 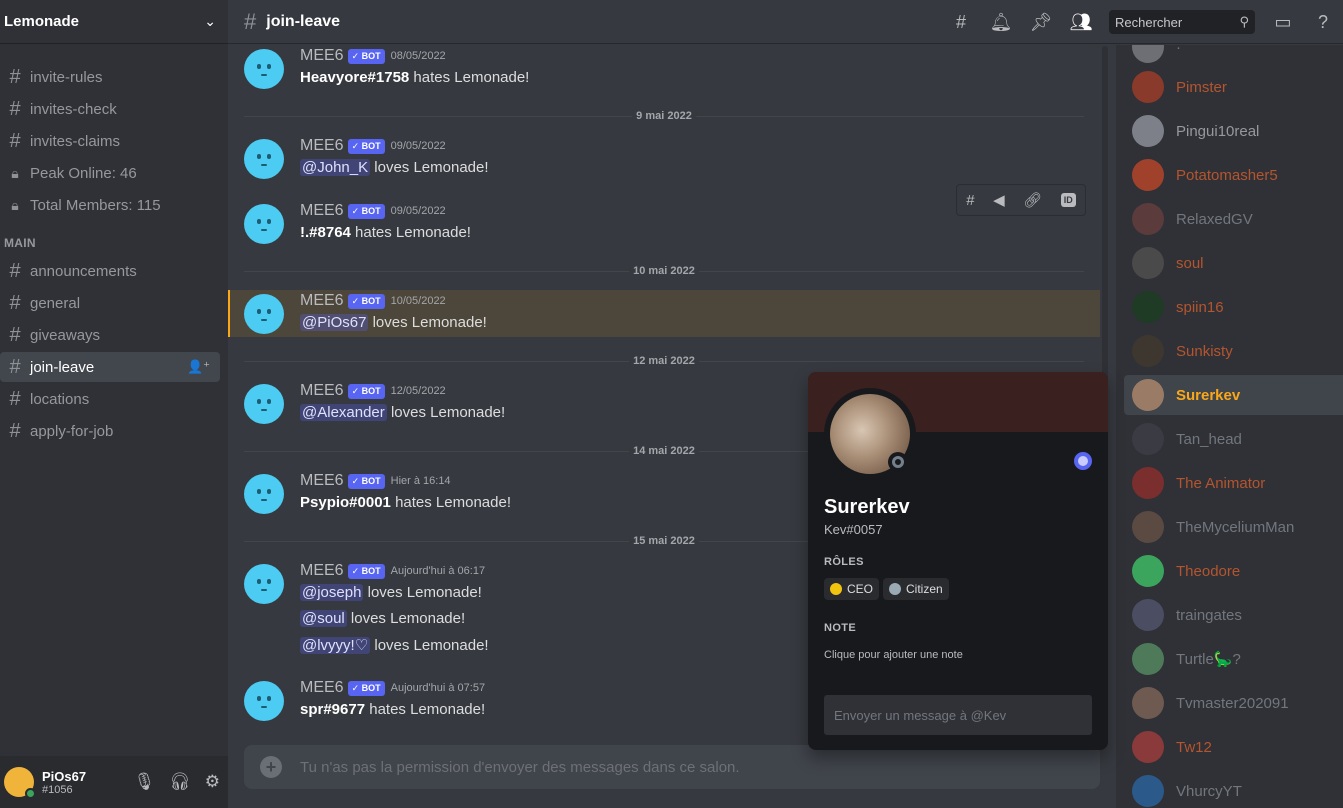 What do you see at coordinates (1182, 22) in the screenshot?
I see `search-input: Rechercher ⚲` at bounding box center [1182, 22].